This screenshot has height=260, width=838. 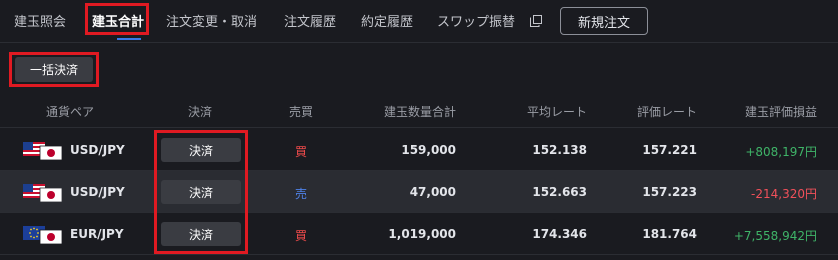 I want to click on position-pnl: +7,558,942円, so click(x=775, y=236).